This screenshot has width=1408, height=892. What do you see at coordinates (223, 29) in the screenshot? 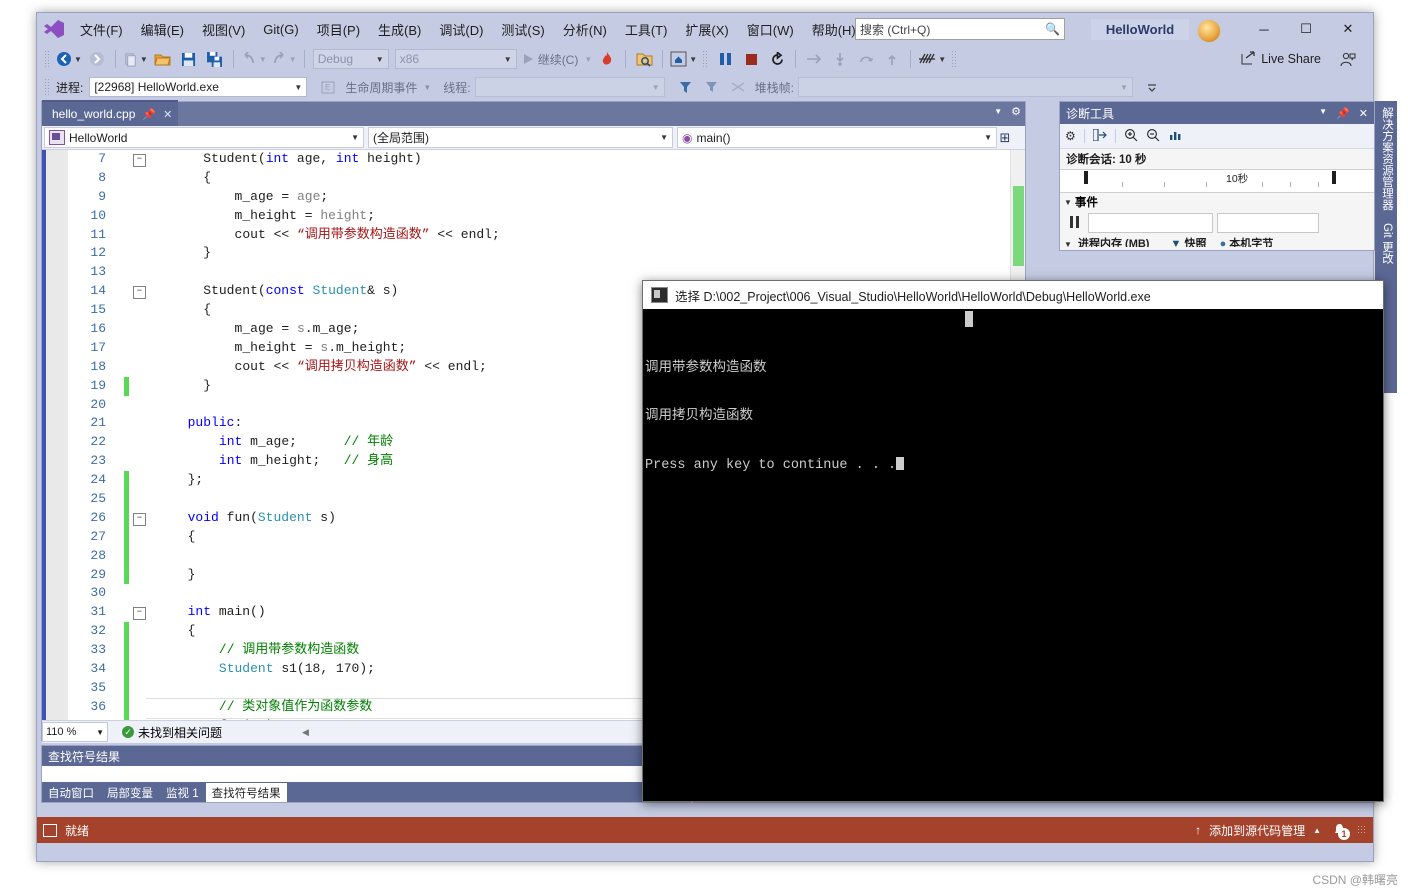
I see `menu-item-view: 视图(V)` at bounding box center [223, 29].